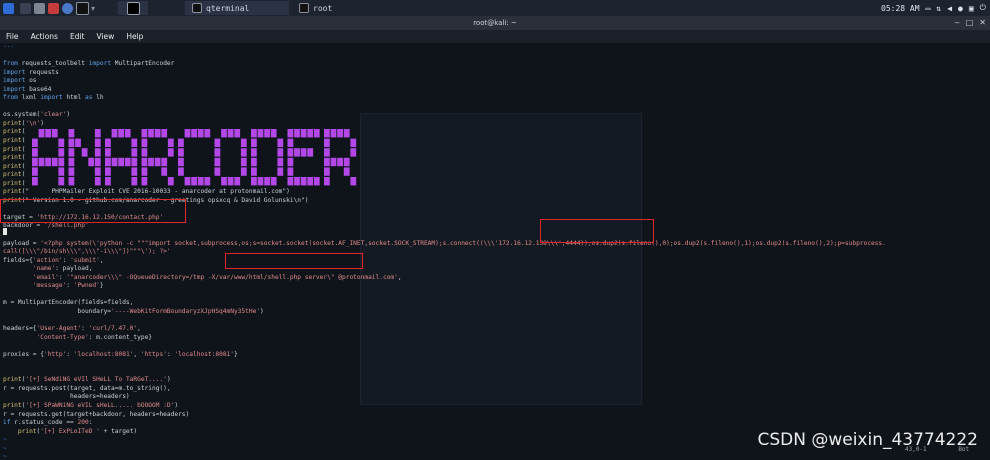 Image resolution: width=990 pixels, height=460 pixels. What do you see at coordinates (113, 329) in the screenshot?
I see `code-token: 'curl/7.47.0'` at bounding box center [113, 329].